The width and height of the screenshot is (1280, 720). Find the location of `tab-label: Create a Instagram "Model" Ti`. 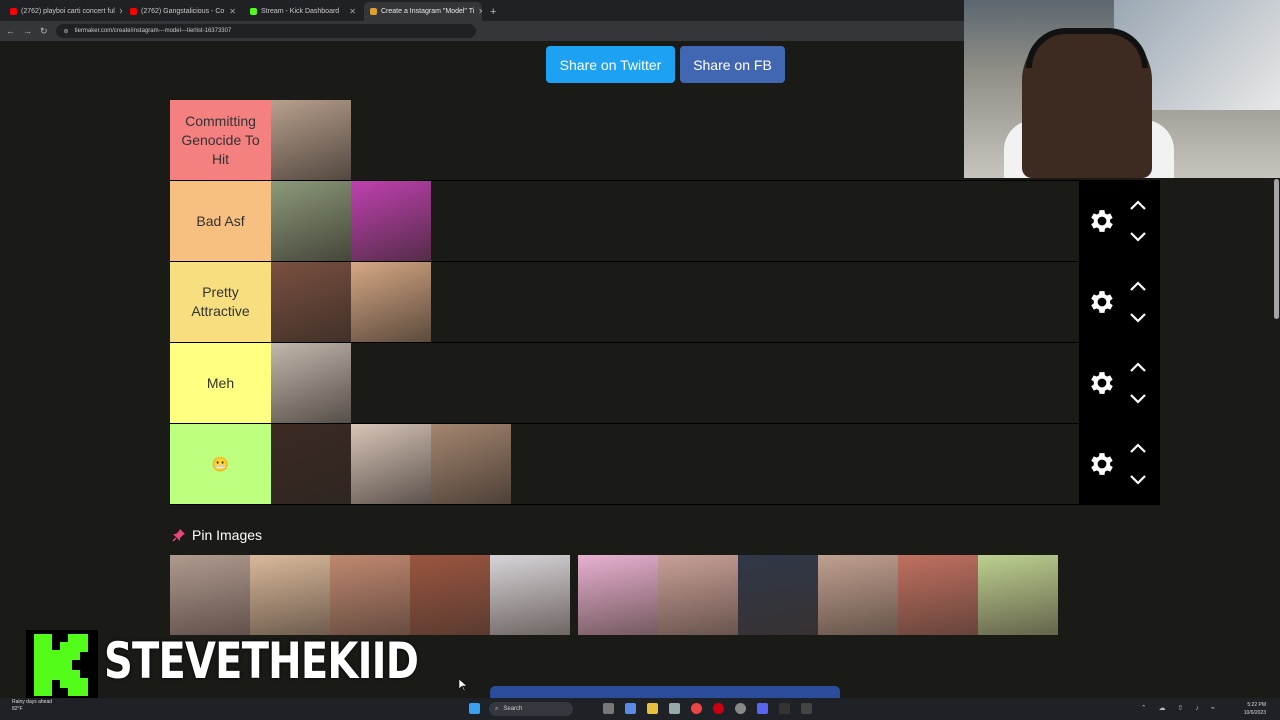

tab-label: Create a Instagram "Model" Ti is located at coordinates (428, 11).